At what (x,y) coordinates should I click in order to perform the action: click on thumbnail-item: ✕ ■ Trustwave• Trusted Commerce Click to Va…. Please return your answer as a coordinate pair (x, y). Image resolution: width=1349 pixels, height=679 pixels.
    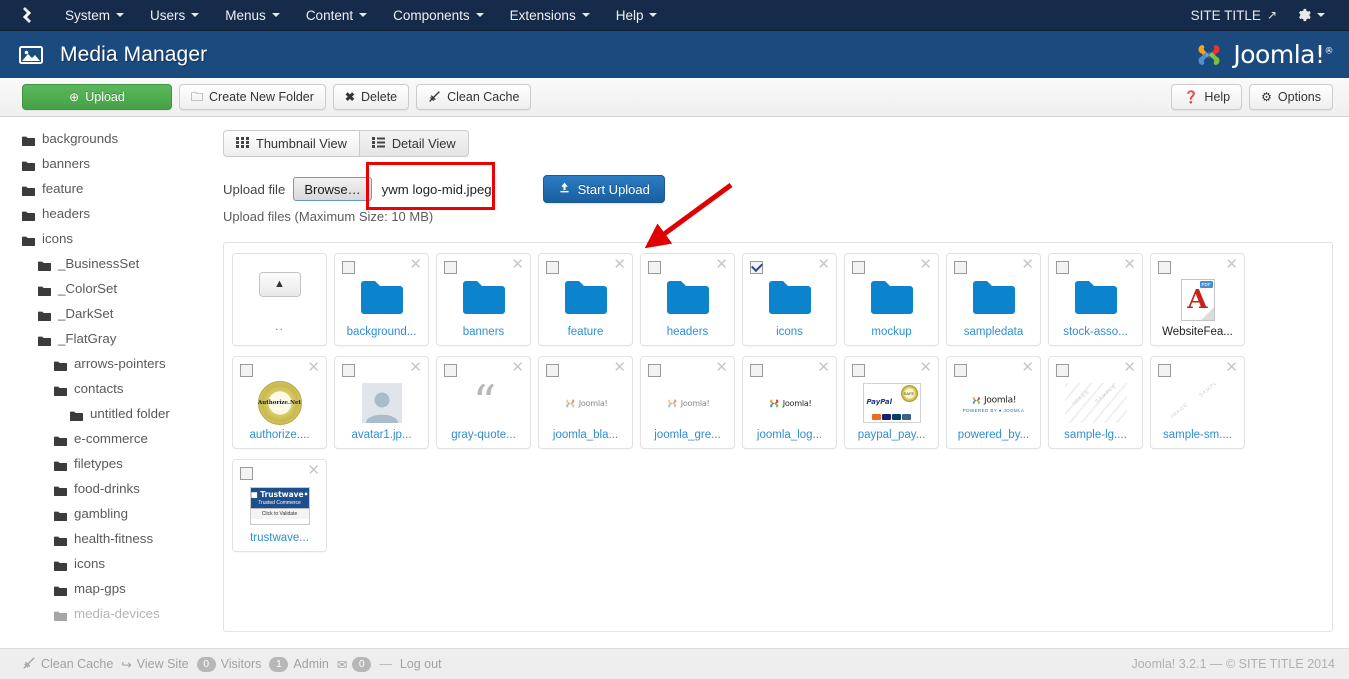
    Looking at the image, I should click on (279, 505).